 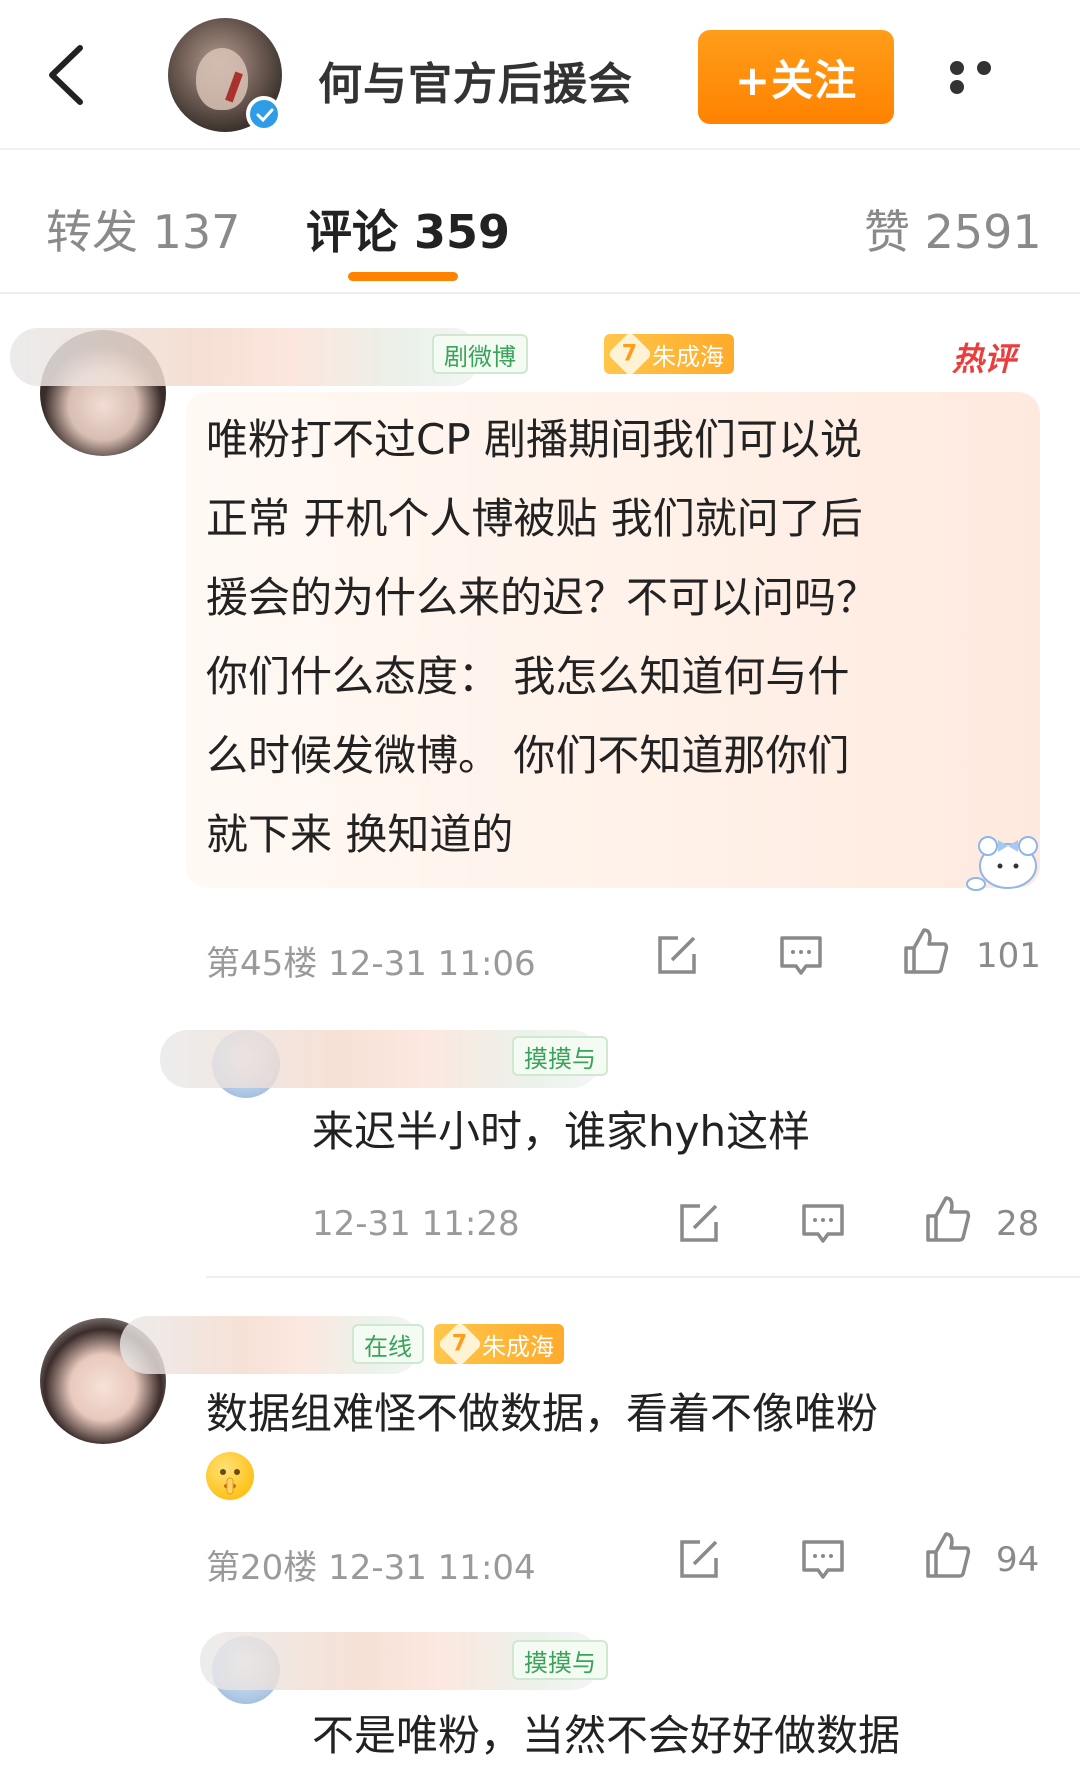 I want to click on tab-likes: 赞 2591, so click(x=953, y=229).